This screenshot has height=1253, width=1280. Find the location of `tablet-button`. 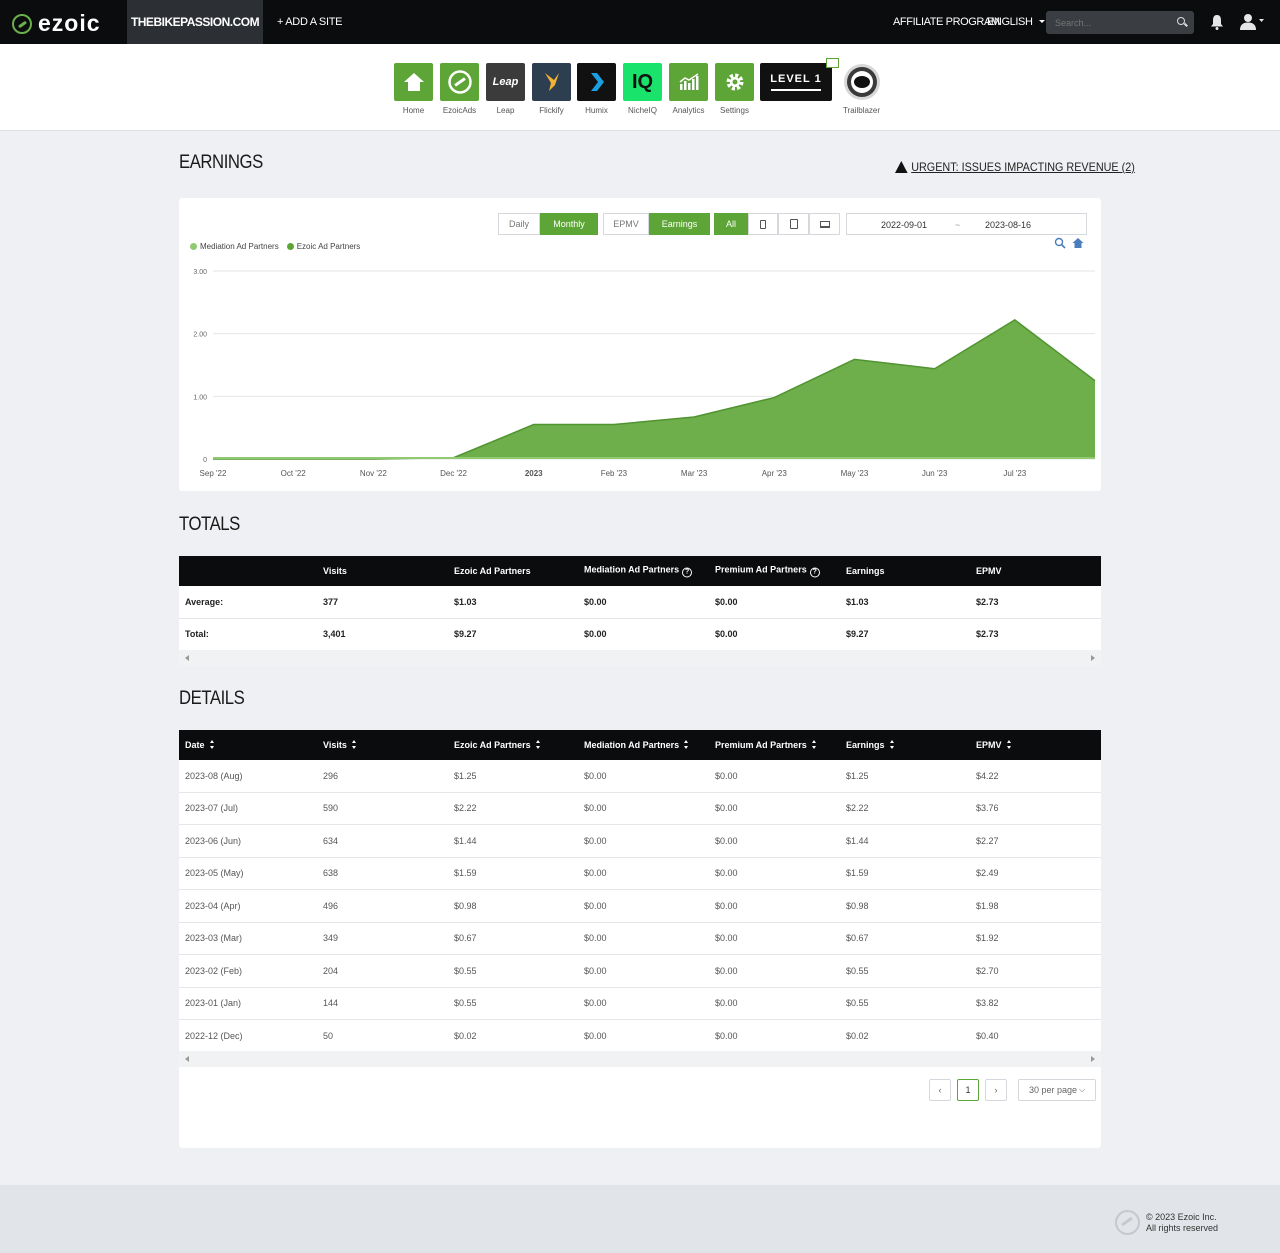

tablet-button is located at coordinates (793, 224).